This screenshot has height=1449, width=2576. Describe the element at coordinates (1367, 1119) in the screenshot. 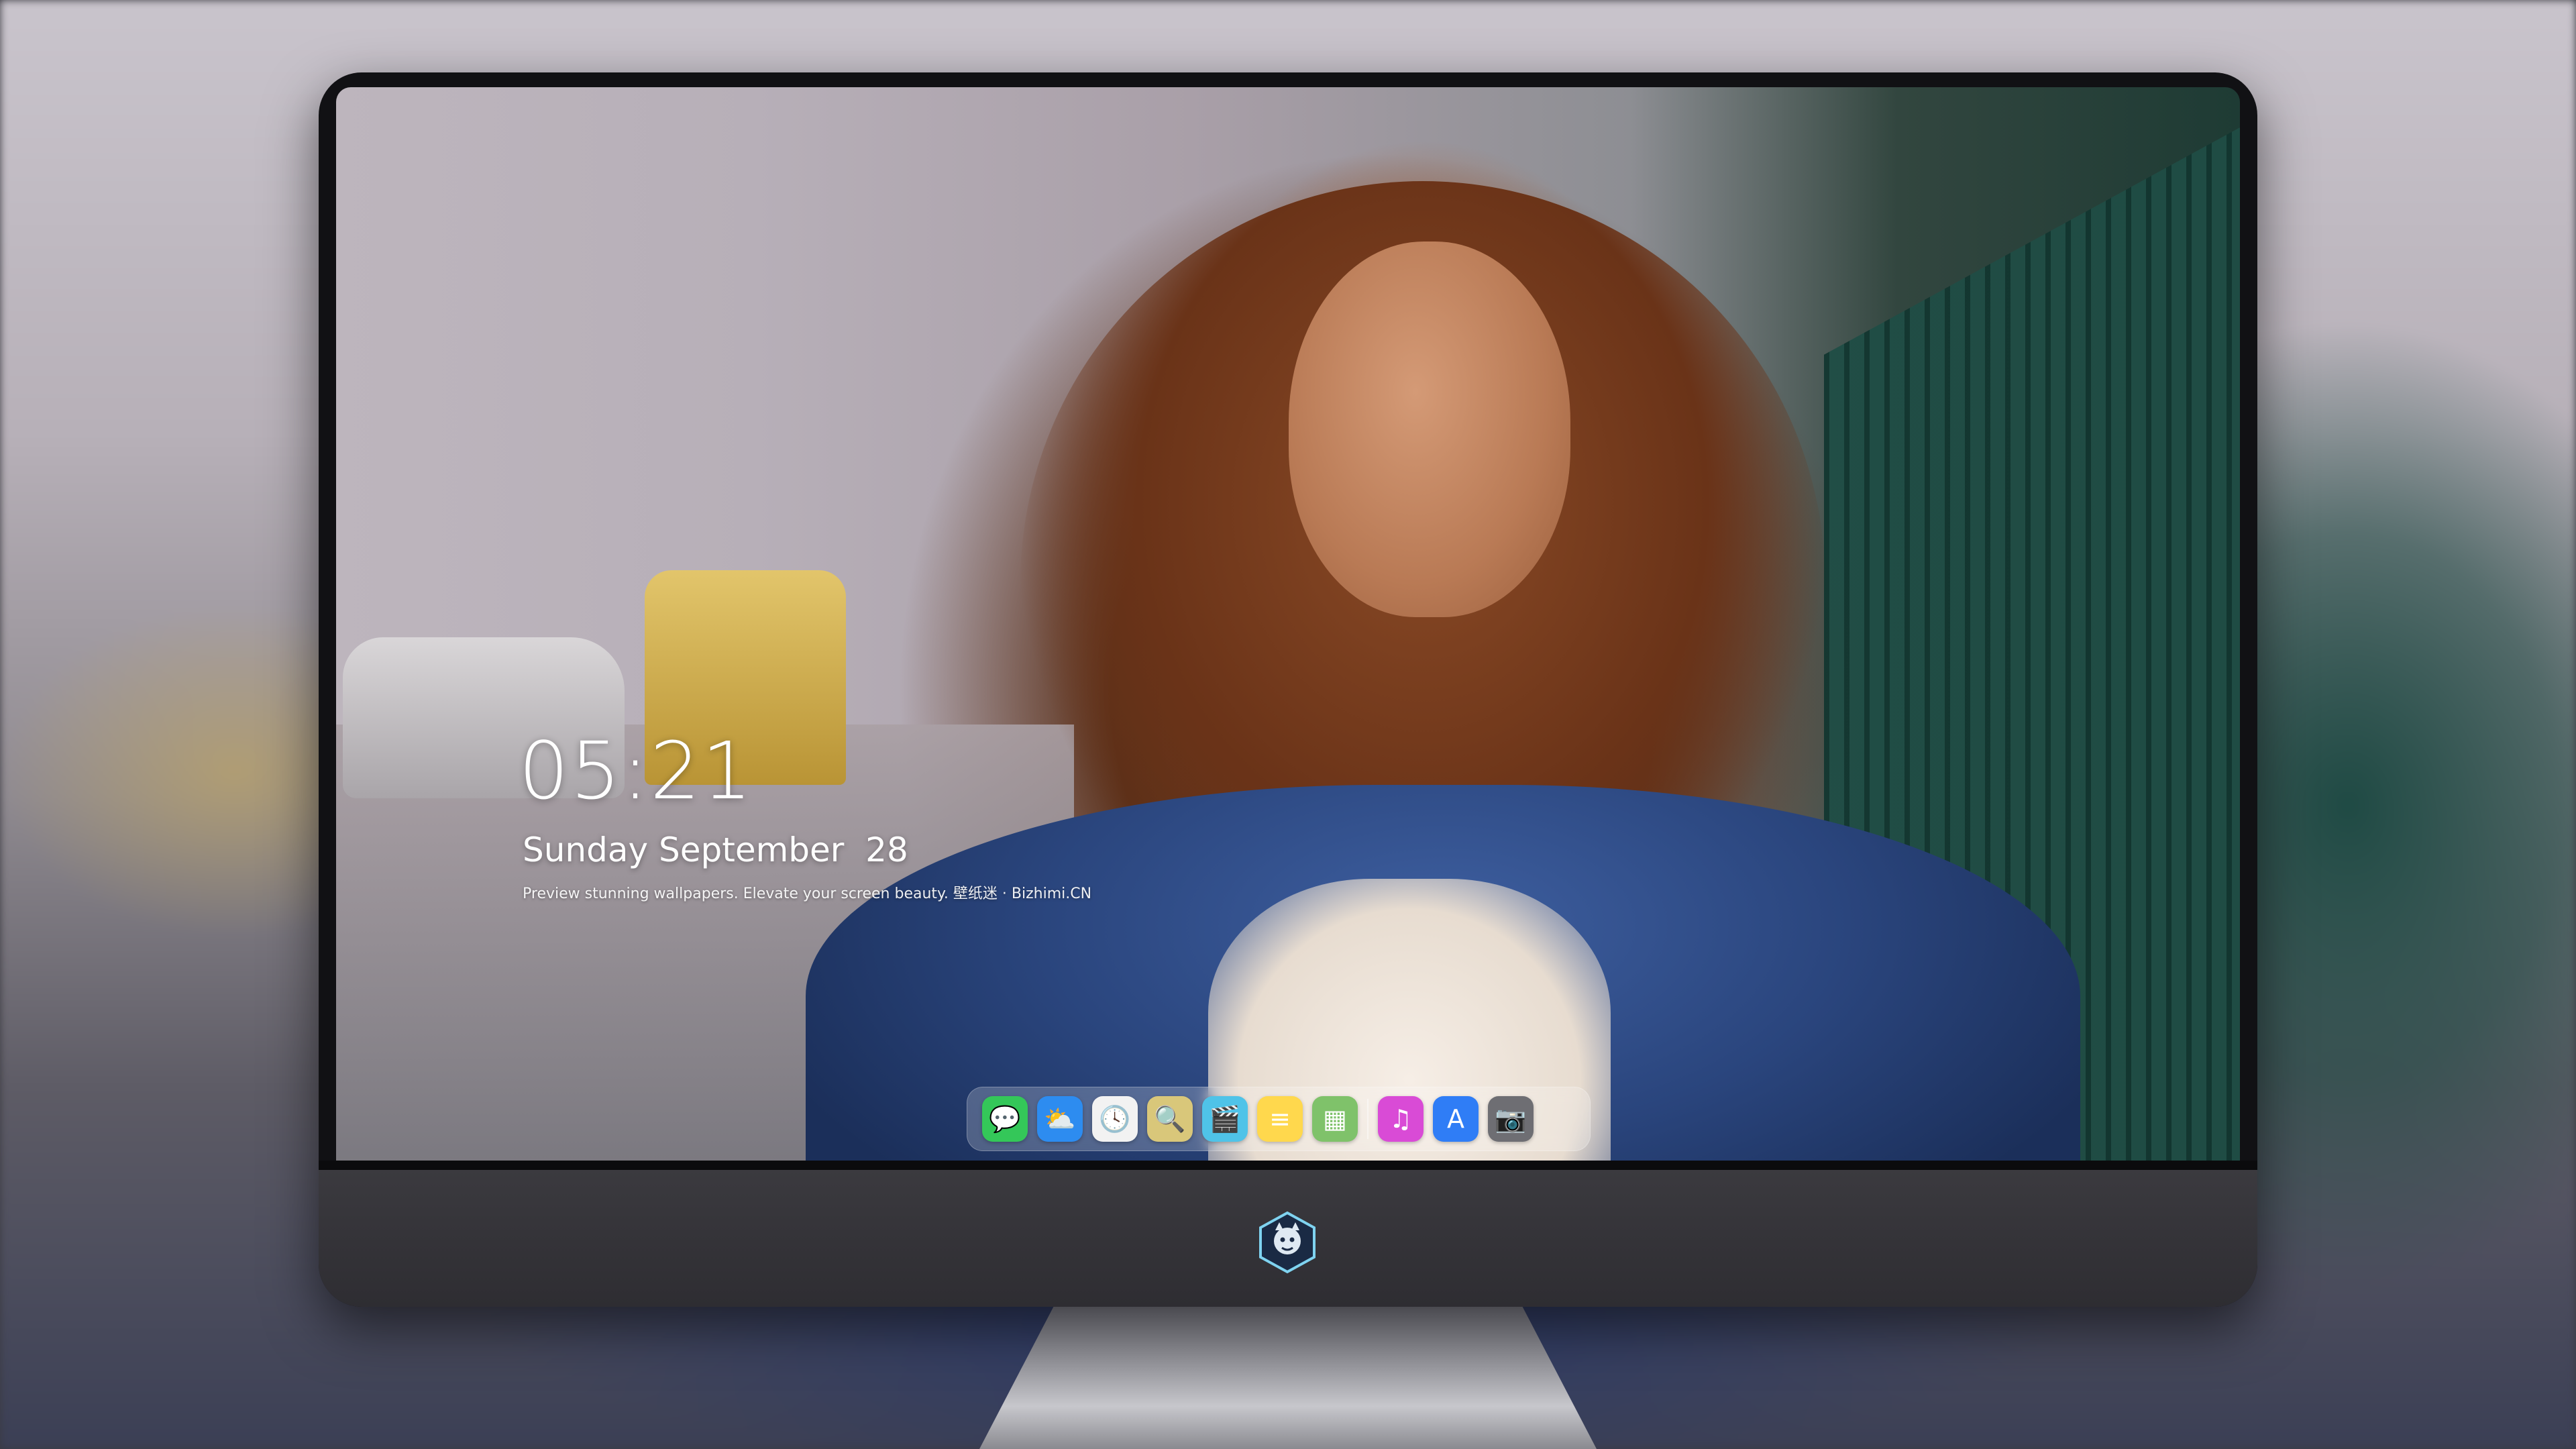

I see `dock-separator` at that location.